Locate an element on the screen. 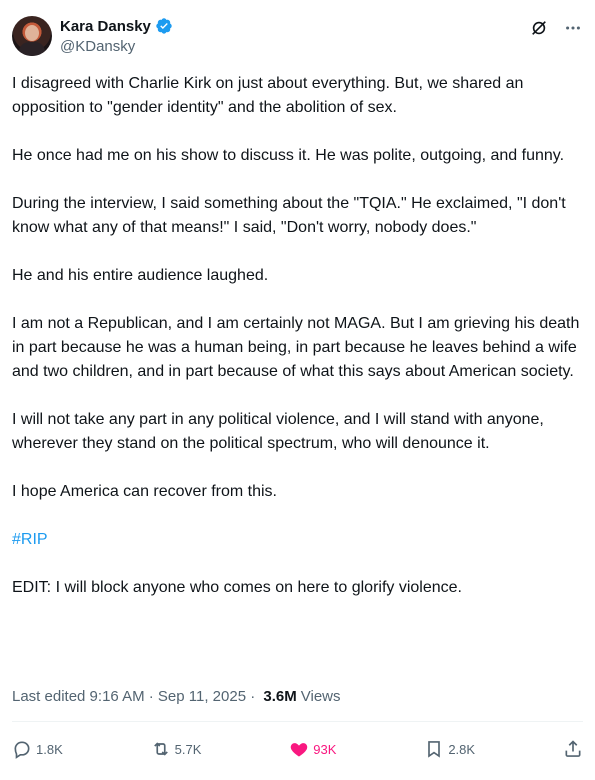 The width and height of the screenshot is (595, 780). author-name-row: Kara Dansky is located at coordinates (116, 26).